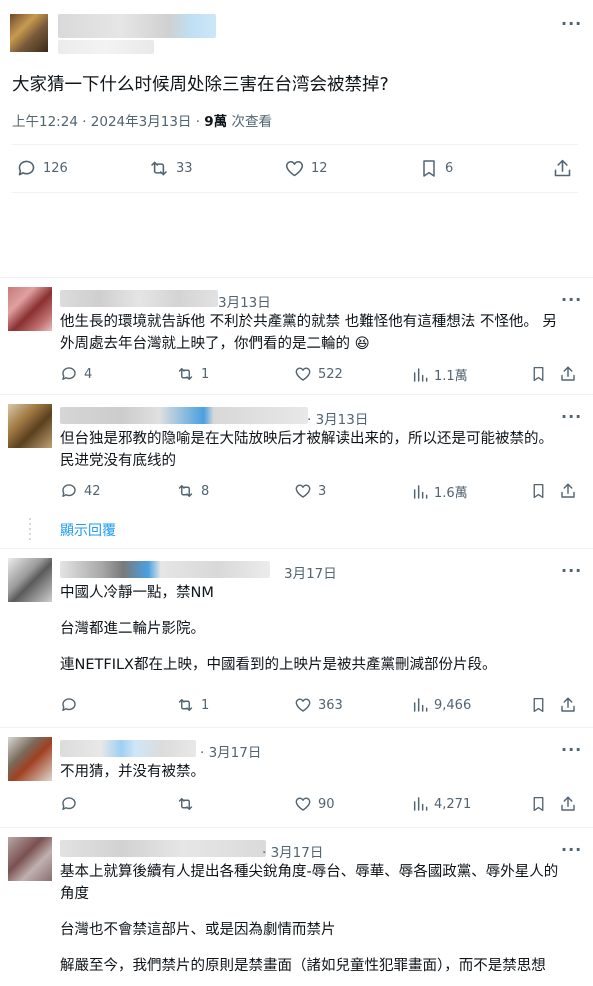 The image size is (593, 986). I want to click on repost-button: 33, so click(170, 168).